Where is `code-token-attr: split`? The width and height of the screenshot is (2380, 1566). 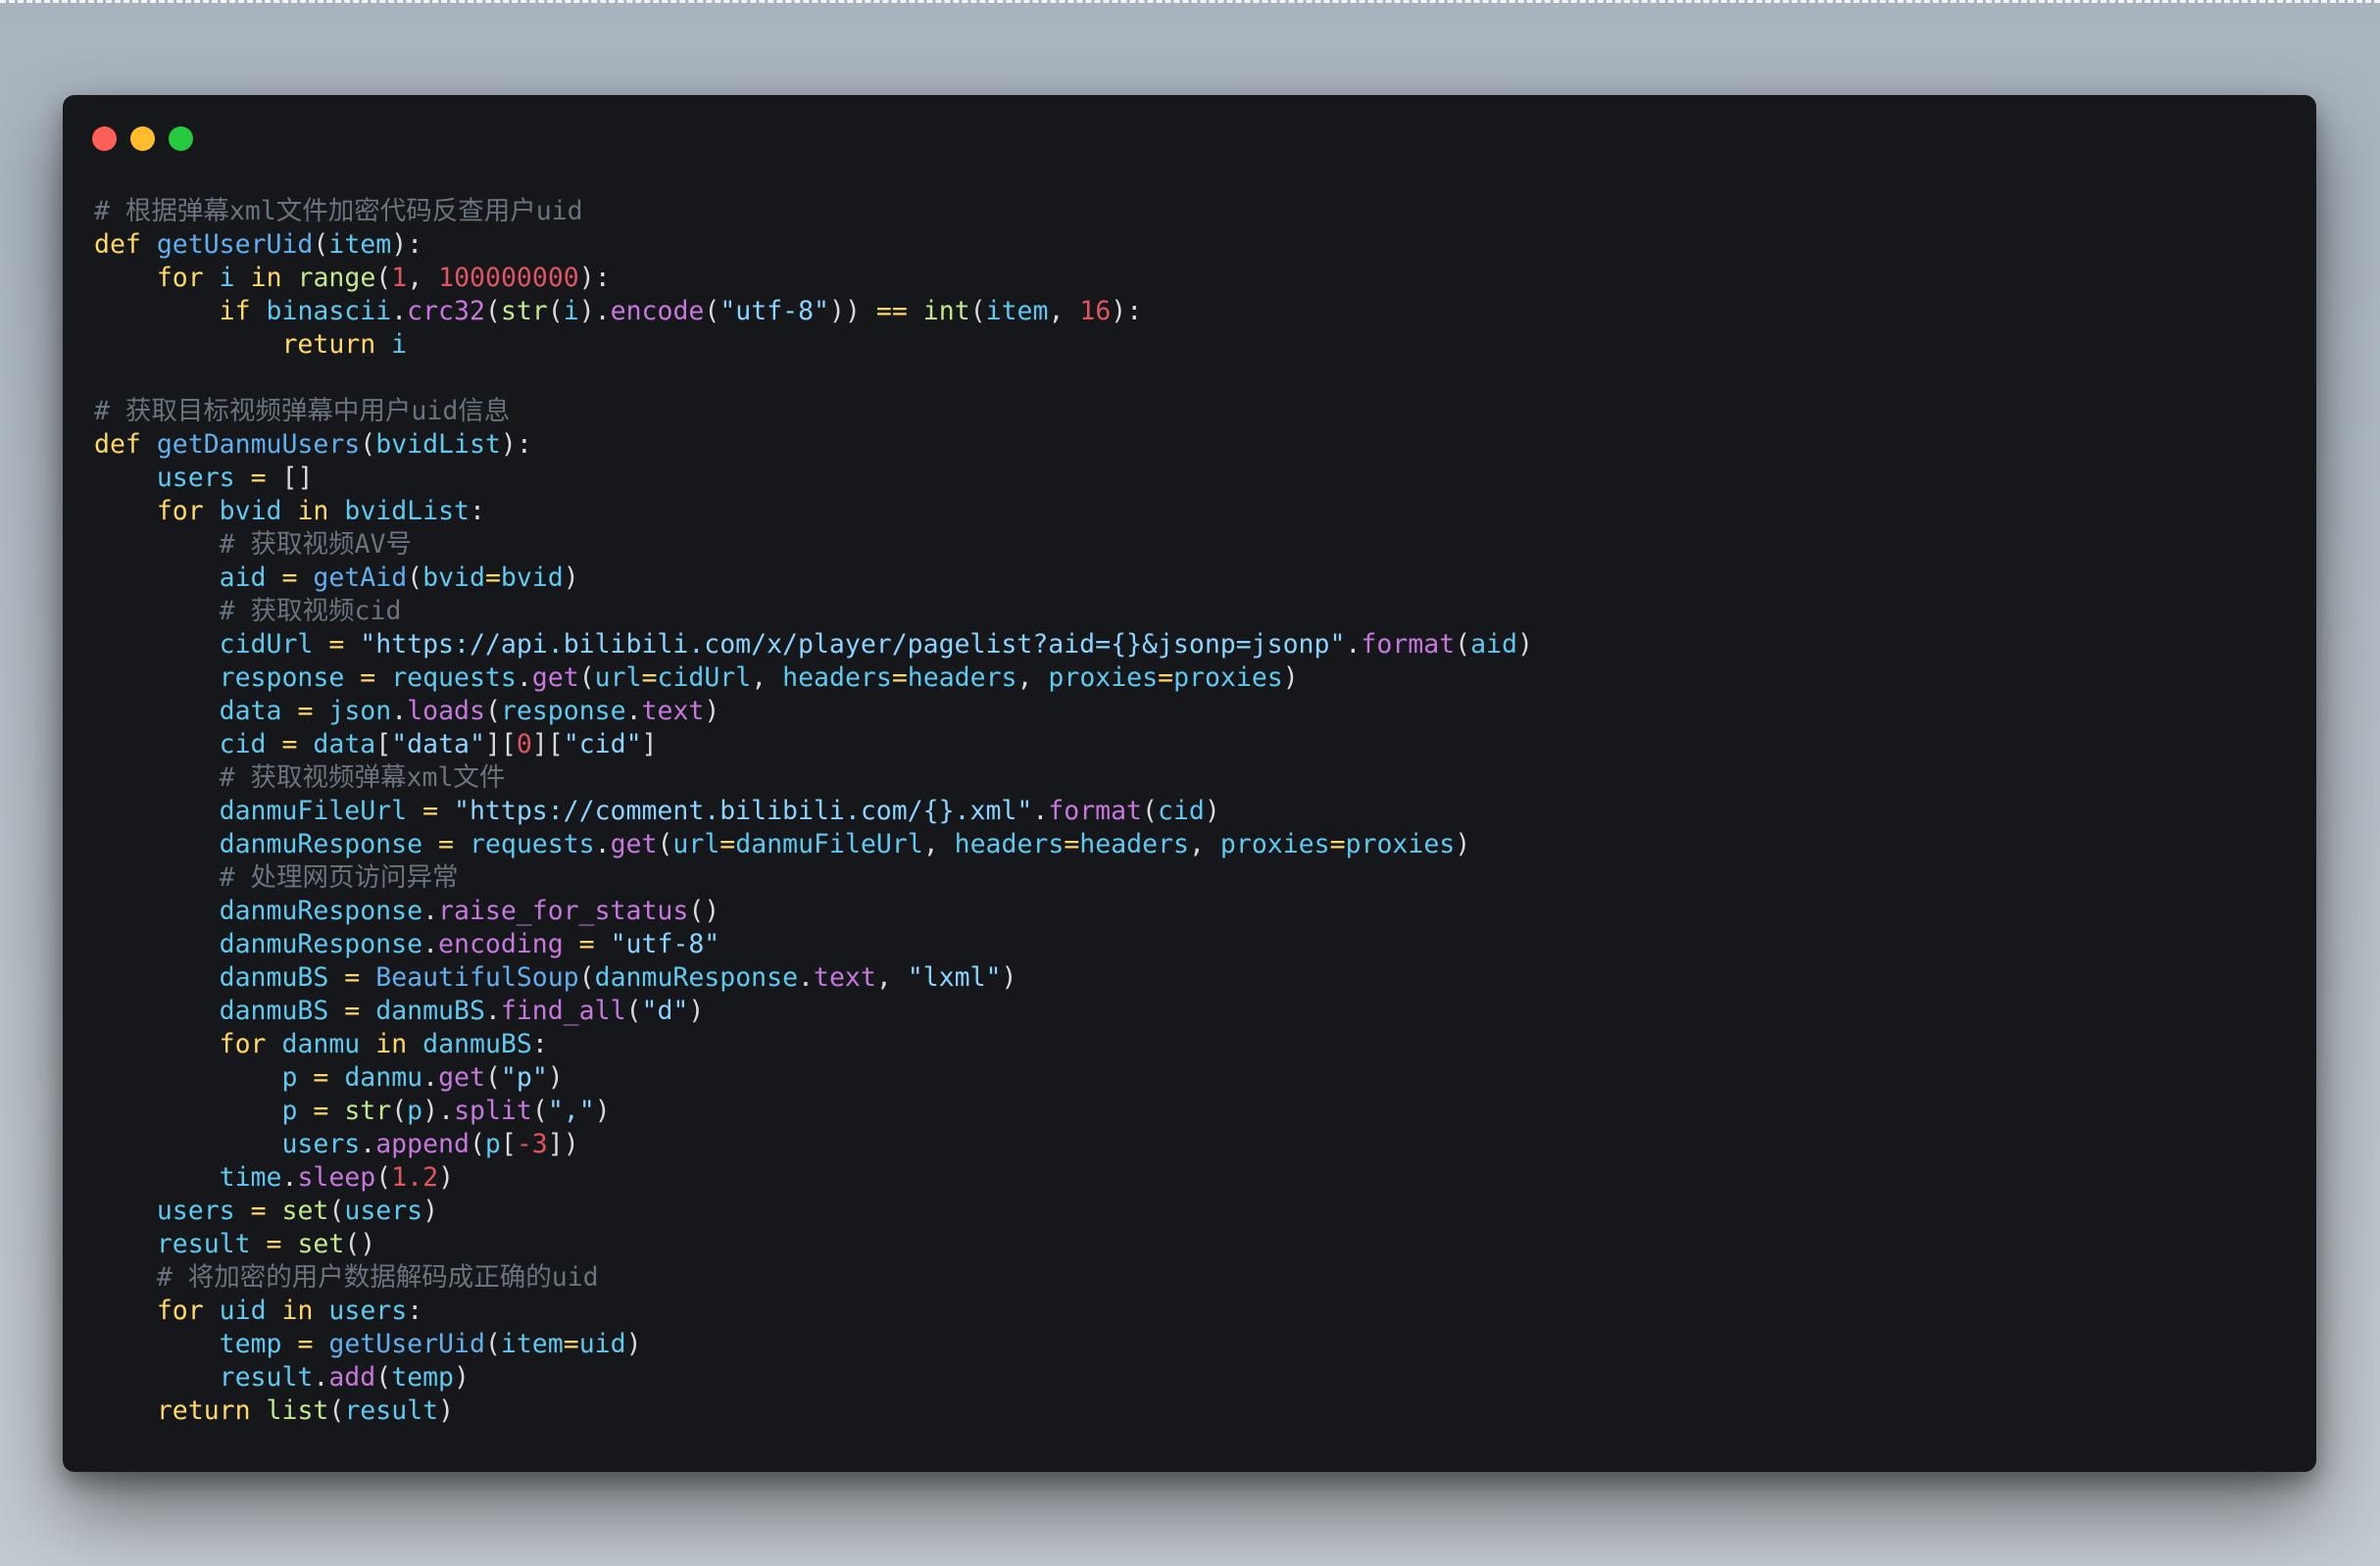 code-token-attr: split is located at coordinates (493, 1111).